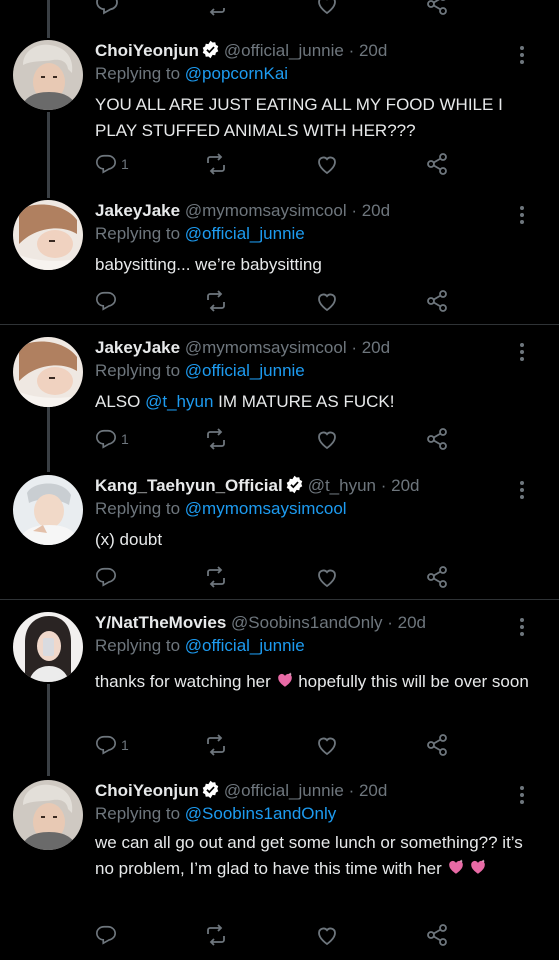 The image size is (559, 960). I want to click on display-name: Kang_Taehyun_Official, so click(189, 485).